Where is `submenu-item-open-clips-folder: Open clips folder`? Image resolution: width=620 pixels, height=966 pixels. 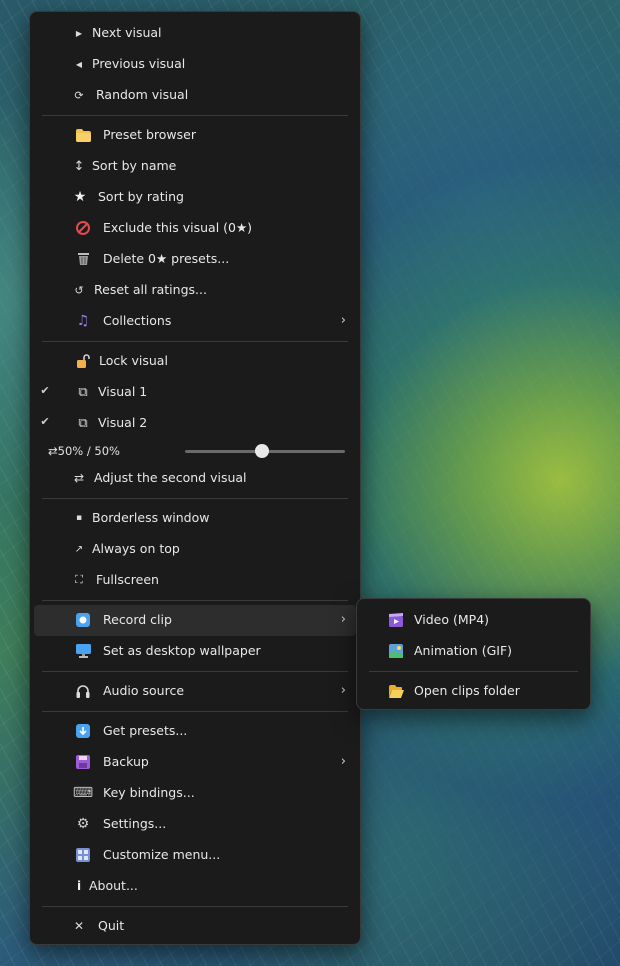 submenu-item-open-clips-folder: Open clips folder is located at coordinates (473, 691).